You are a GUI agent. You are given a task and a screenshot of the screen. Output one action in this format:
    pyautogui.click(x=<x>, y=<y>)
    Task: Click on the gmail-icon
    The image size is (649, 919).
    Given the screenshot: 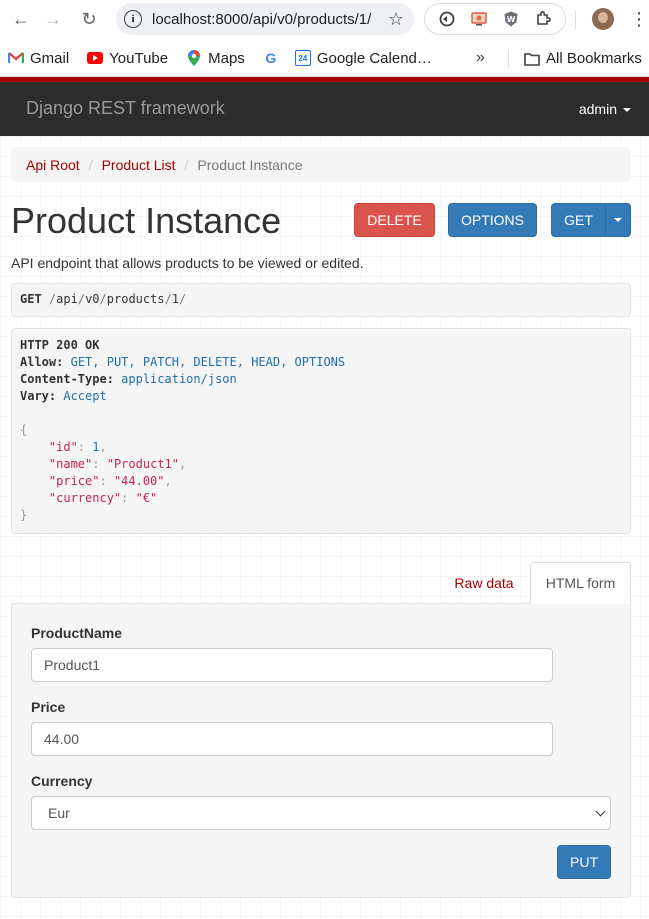 What is the action you would take?
    pyautogui.click(x=16, y=58)
    